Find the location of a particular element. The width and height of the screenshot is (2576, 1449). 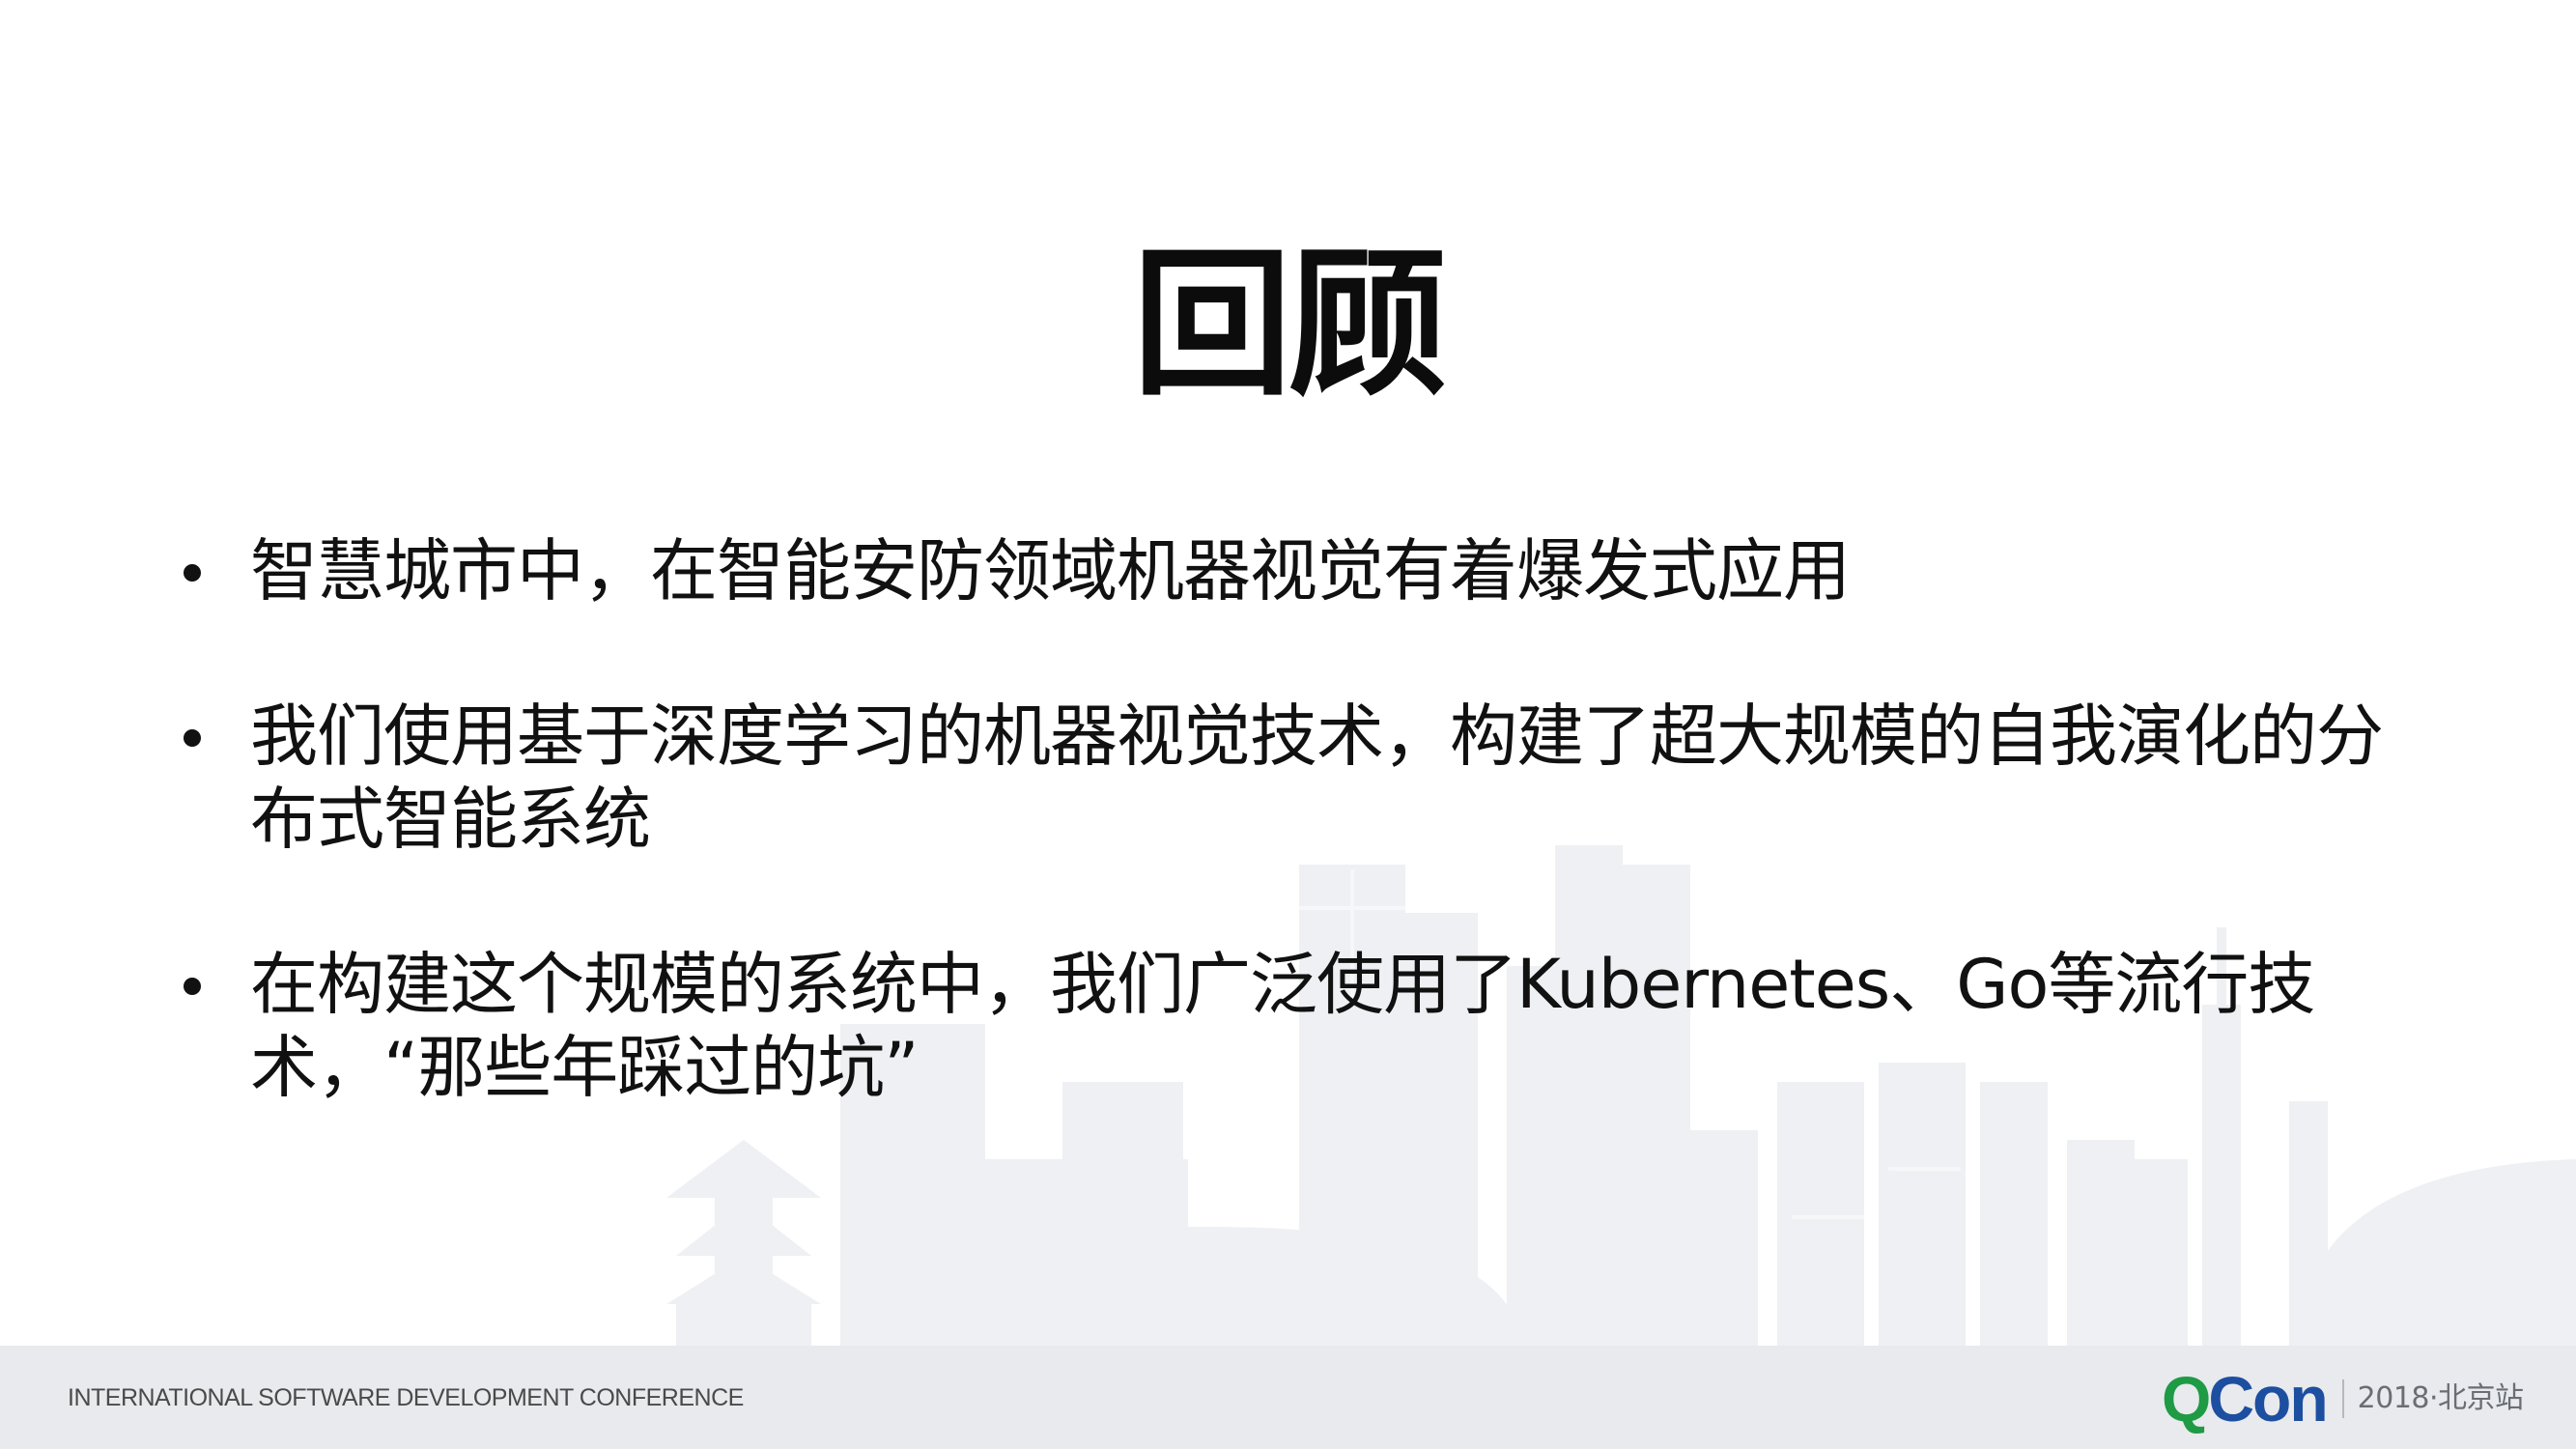

logo-edition: 2018·北京站 is located at coordinates (2432, 1398).